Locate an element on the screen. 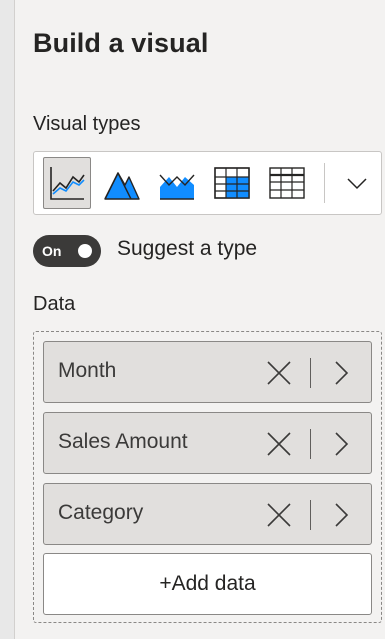 This screenshot has height=639, width=385. visual-type-matrix is located at coordinates (232, 183).